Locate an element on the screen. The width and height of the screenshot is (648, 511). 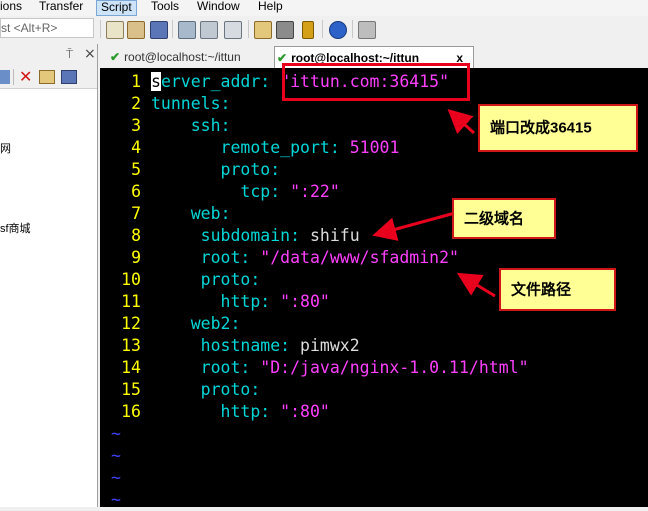
code-text: root: "D:/java/nginx-1.0.11/html" is located at coordinates (340, 368).